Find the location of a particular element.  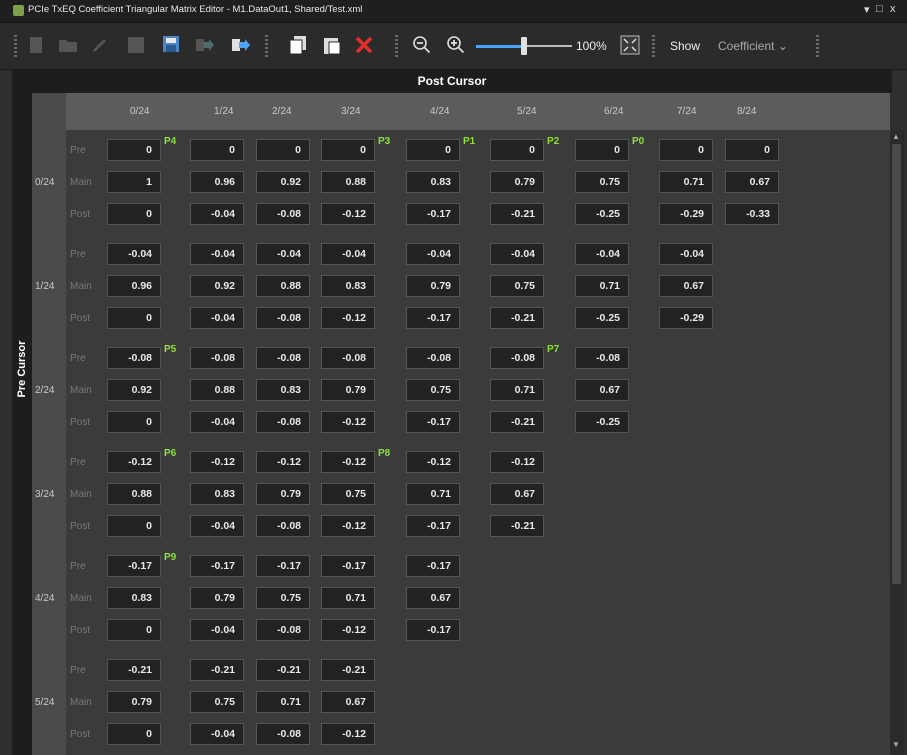

scrollbar-thumb is located at coordinates (896, 364).